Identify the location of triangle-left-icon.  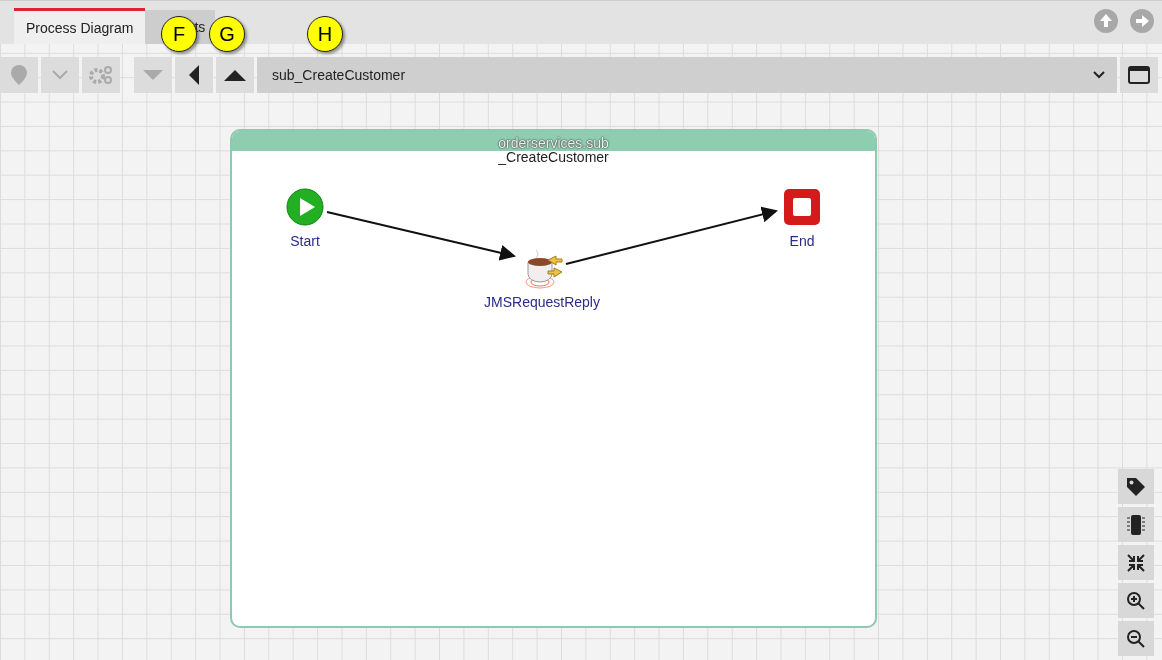
(194, 75).